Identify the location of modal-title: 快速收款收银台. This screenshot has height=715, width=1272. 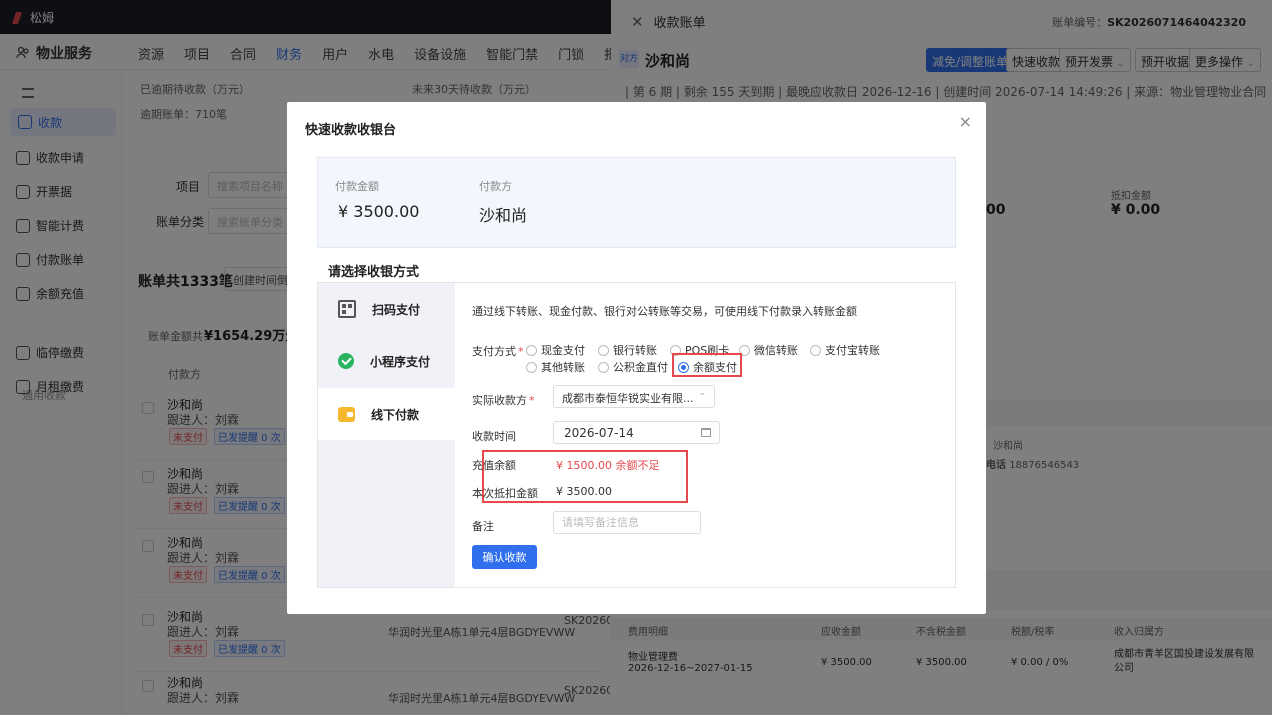
(351, 130).